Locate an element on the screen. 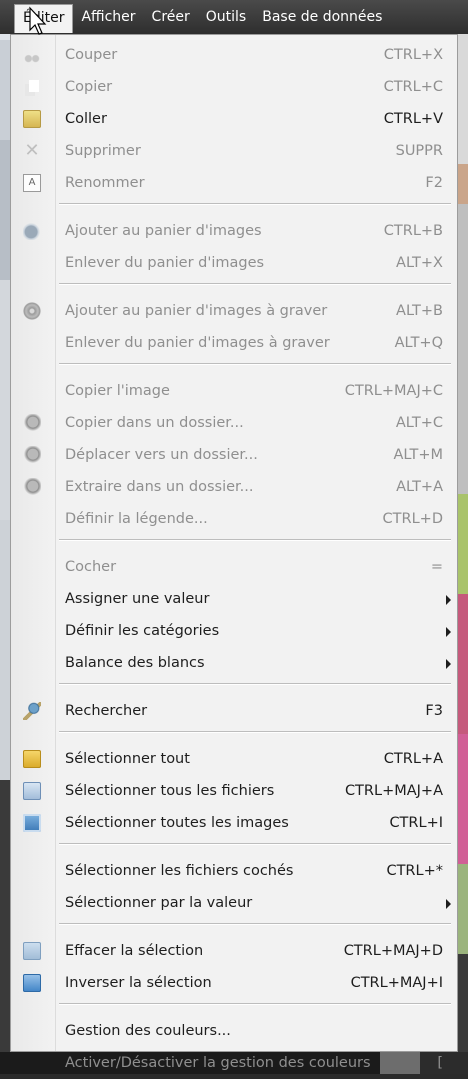 The height and width of the screenshot is (1079, 468). menu-item-label: Effacer la sélection is located at coordinates (134, 951).